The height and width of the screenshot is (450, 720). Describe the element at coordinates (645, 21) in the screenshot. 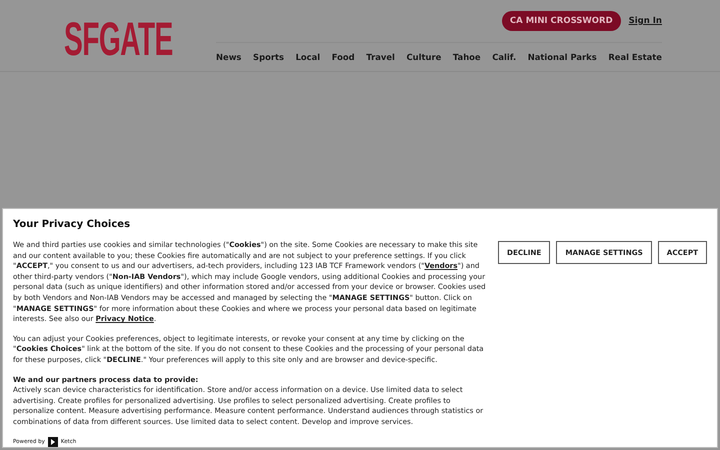

I see `sign-in-link: Sign In` at that location.